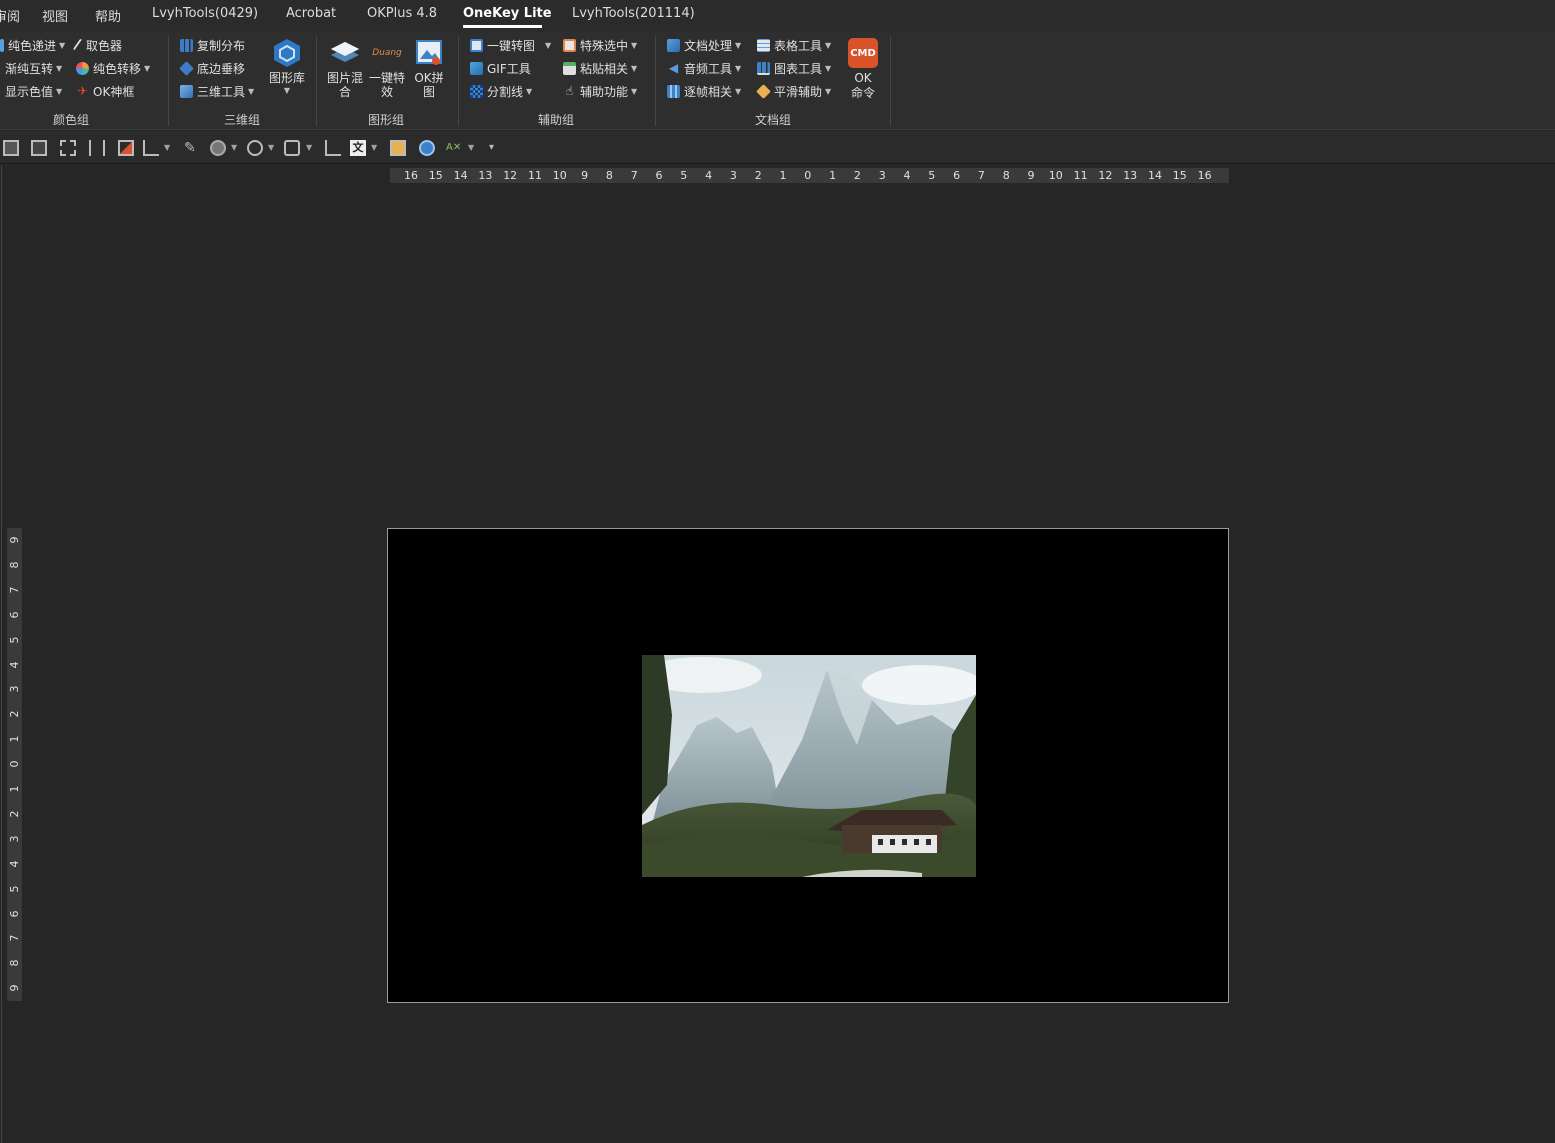 This screenshot has height=1143, width=1555. What do you see at coordinates (600, 68) in the screenshot?
I see `paste-related-button: 粘贴相关 ▼` at bounding box center [600, 68].